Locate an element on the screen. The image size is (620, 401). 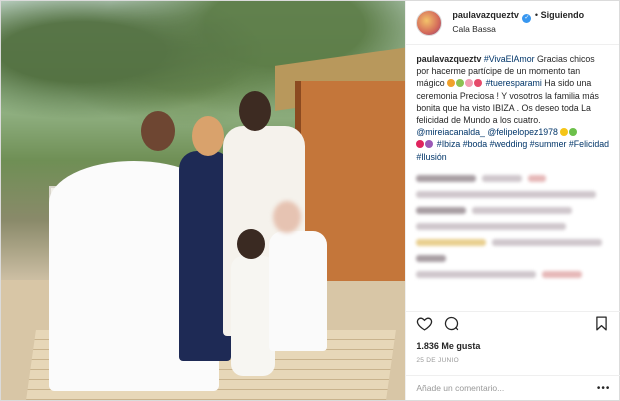
photo-person-girl-body is located at coordinates (298, 291).